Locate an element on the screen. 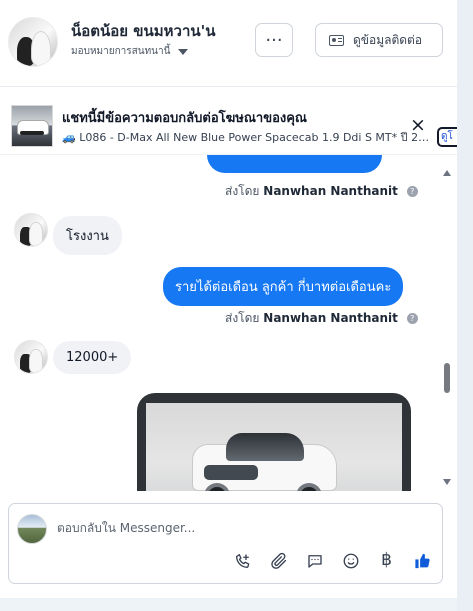 Image resolution: width=473 pixels, height=611 pixels. close-icon: × is located at coordinates (418, 125).